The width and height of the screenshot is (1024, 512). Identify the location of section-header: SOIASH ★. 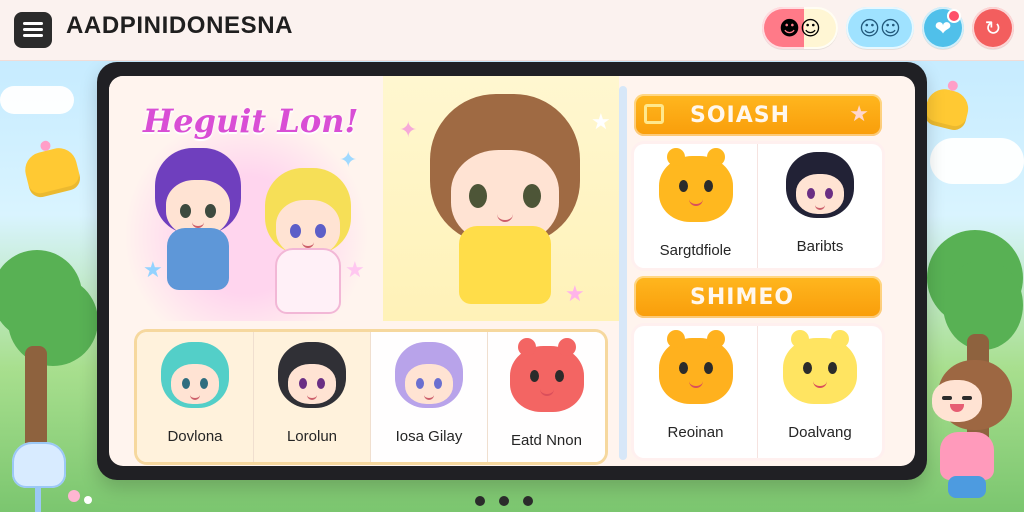
(758, 115).